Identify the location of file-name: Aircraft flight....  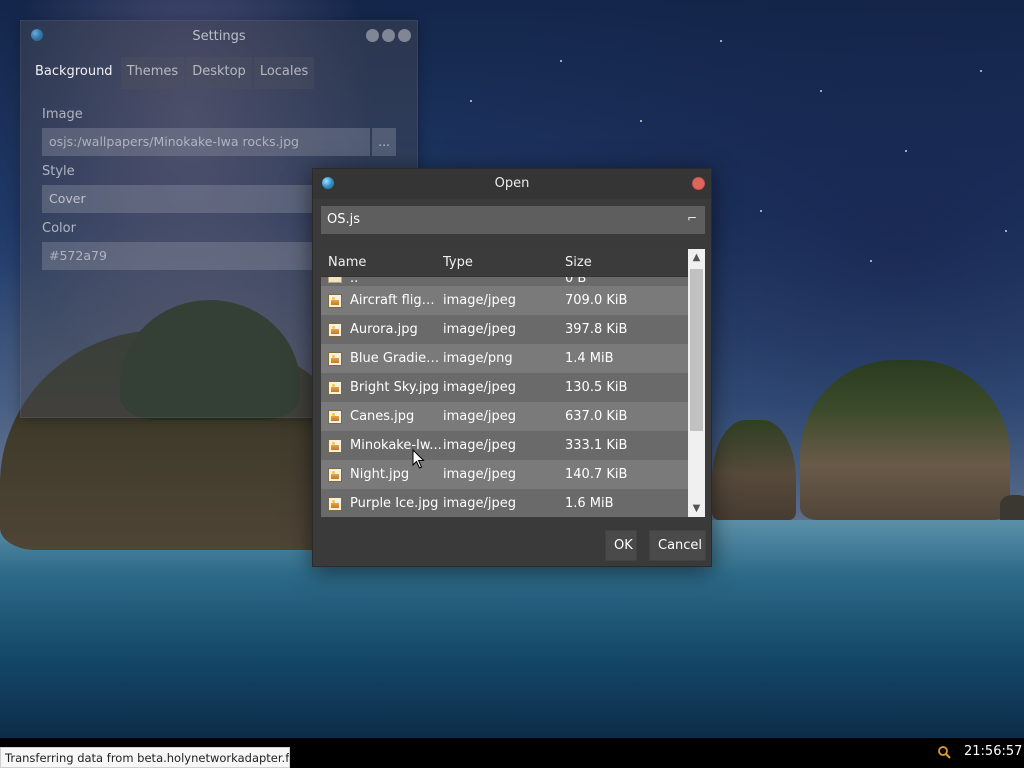
(396, 300).